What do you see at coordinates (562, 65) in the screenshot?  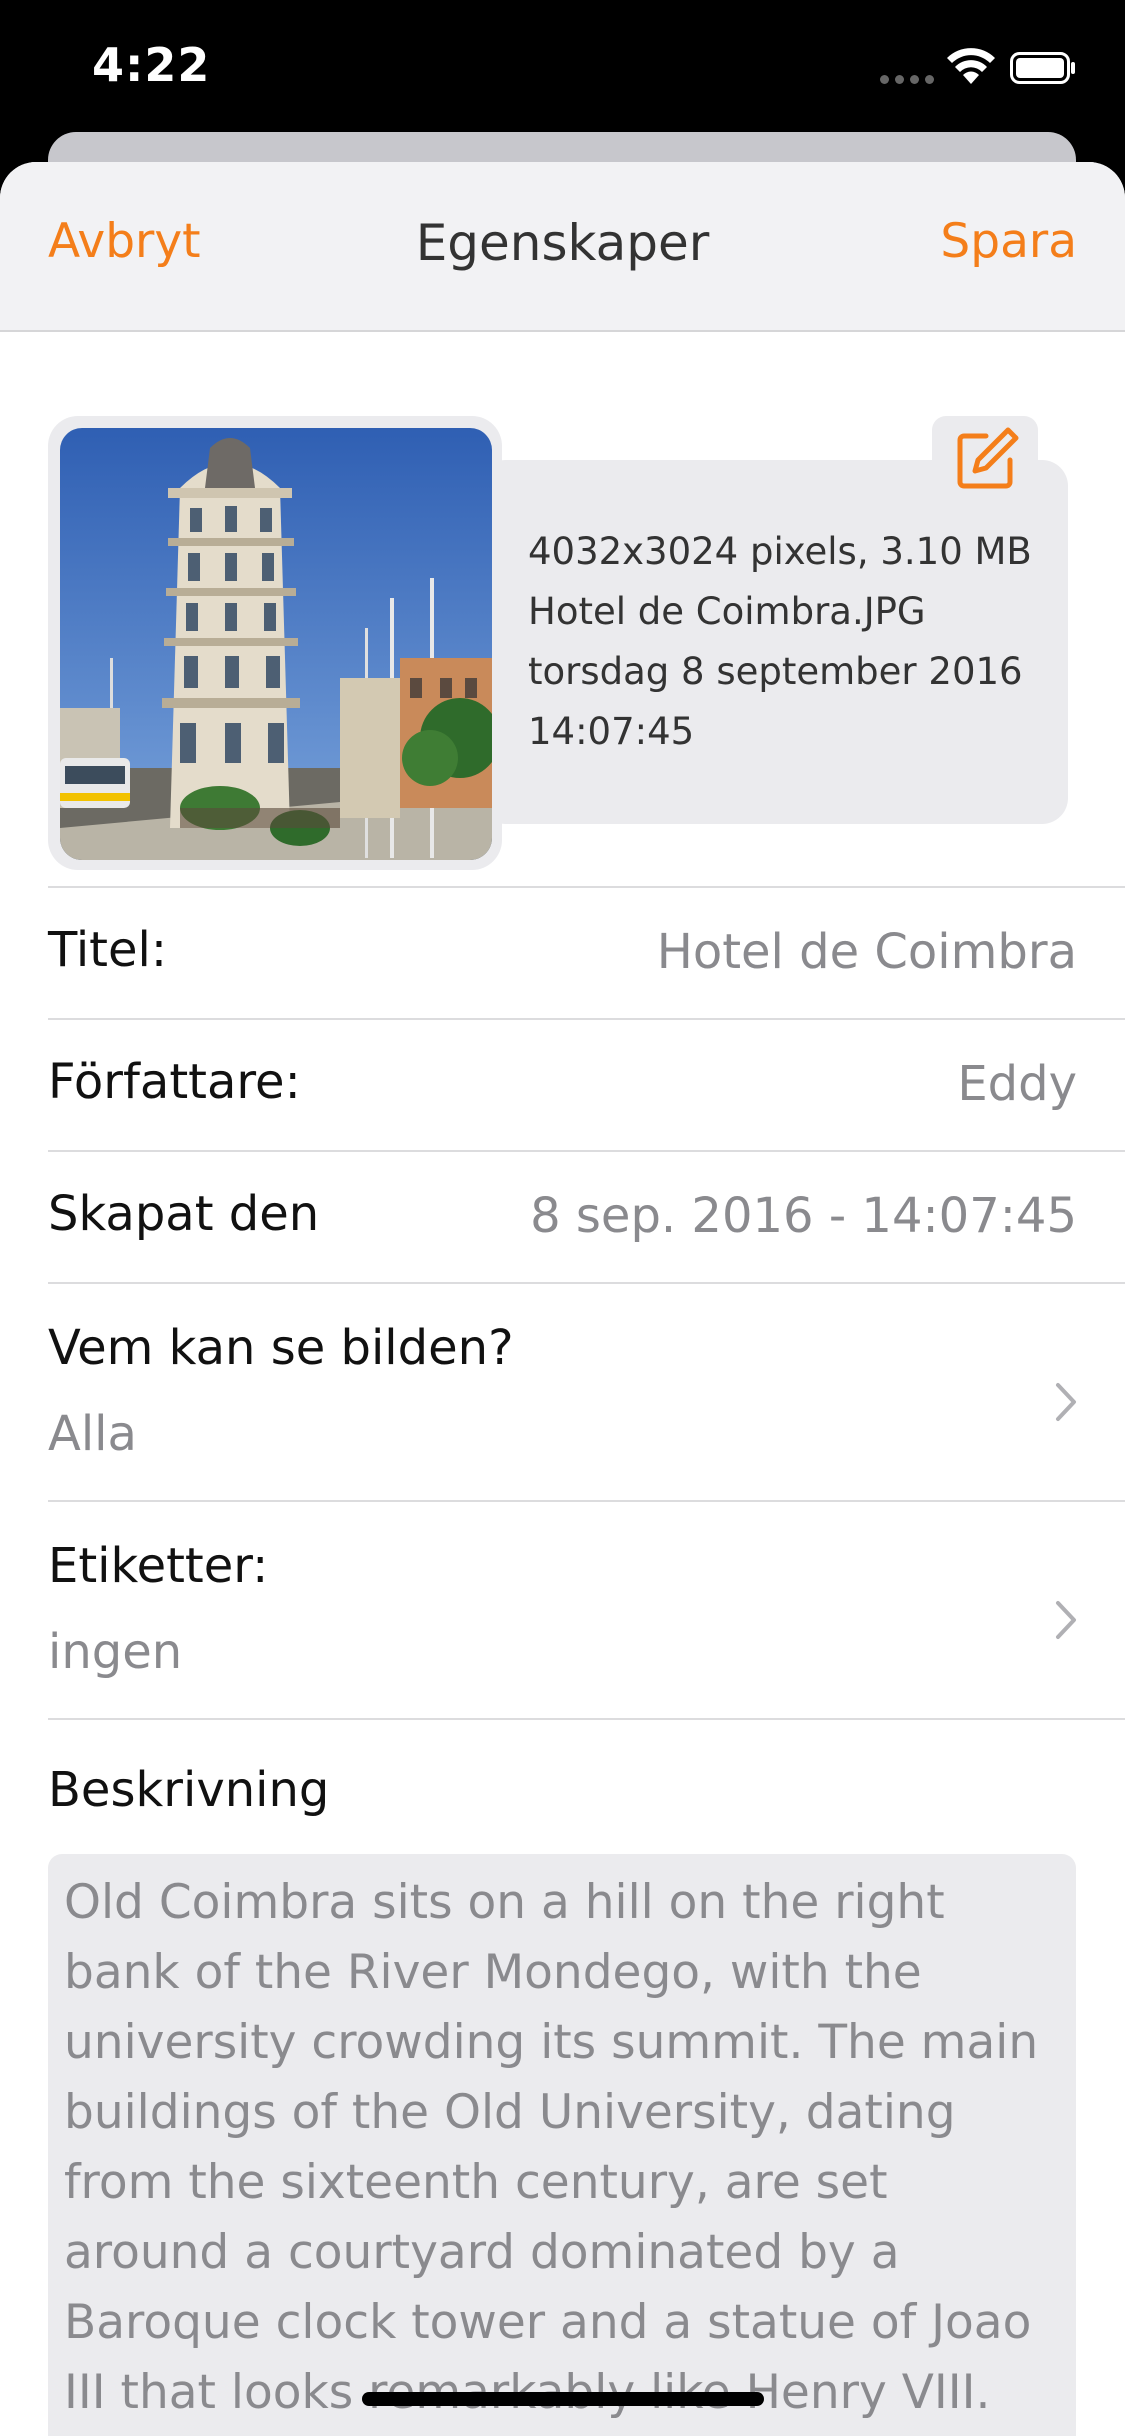 I see `status-bar: 4:22` at bounding box center [562, 65].